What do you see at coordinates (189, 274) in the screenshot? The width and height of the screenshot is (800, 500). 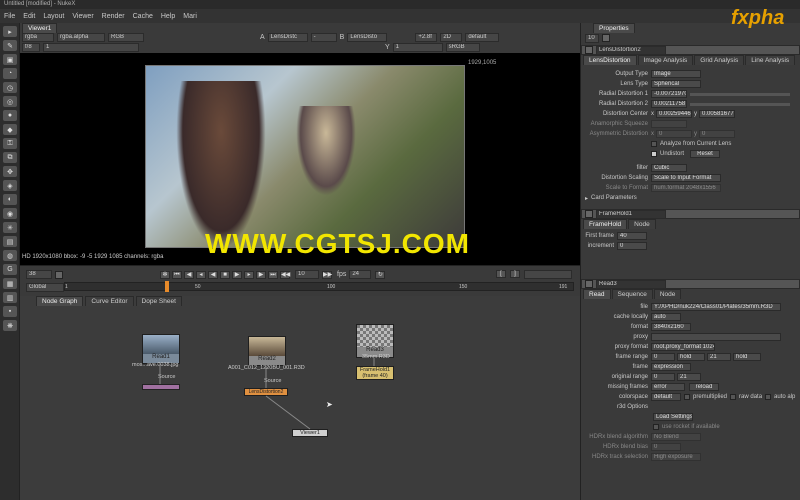 I see `prev-key-icon: ◀` at bounding box center [189, 274].